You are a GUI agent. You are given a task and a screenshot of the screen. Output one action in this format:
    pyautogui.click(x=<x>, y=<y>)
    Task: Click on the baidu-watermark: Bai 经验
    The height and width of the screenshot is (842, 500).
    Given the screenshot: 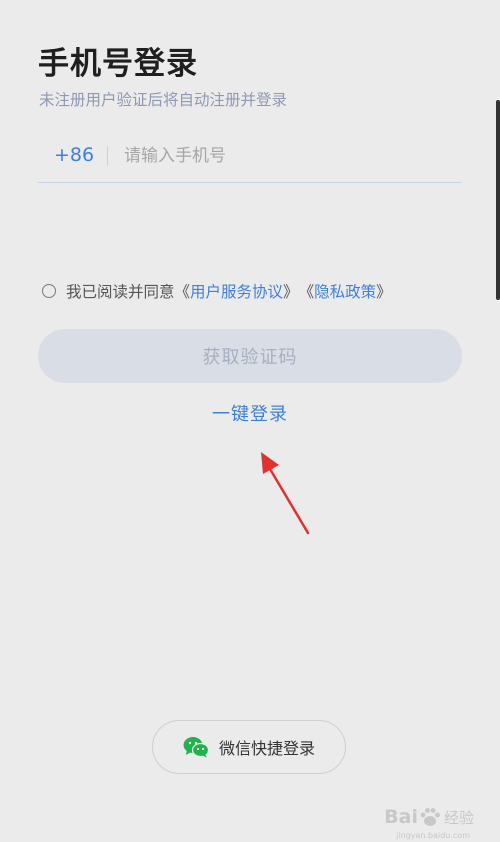 What is the action you would take?
    pyautogui.click(x=429, y=817)
    